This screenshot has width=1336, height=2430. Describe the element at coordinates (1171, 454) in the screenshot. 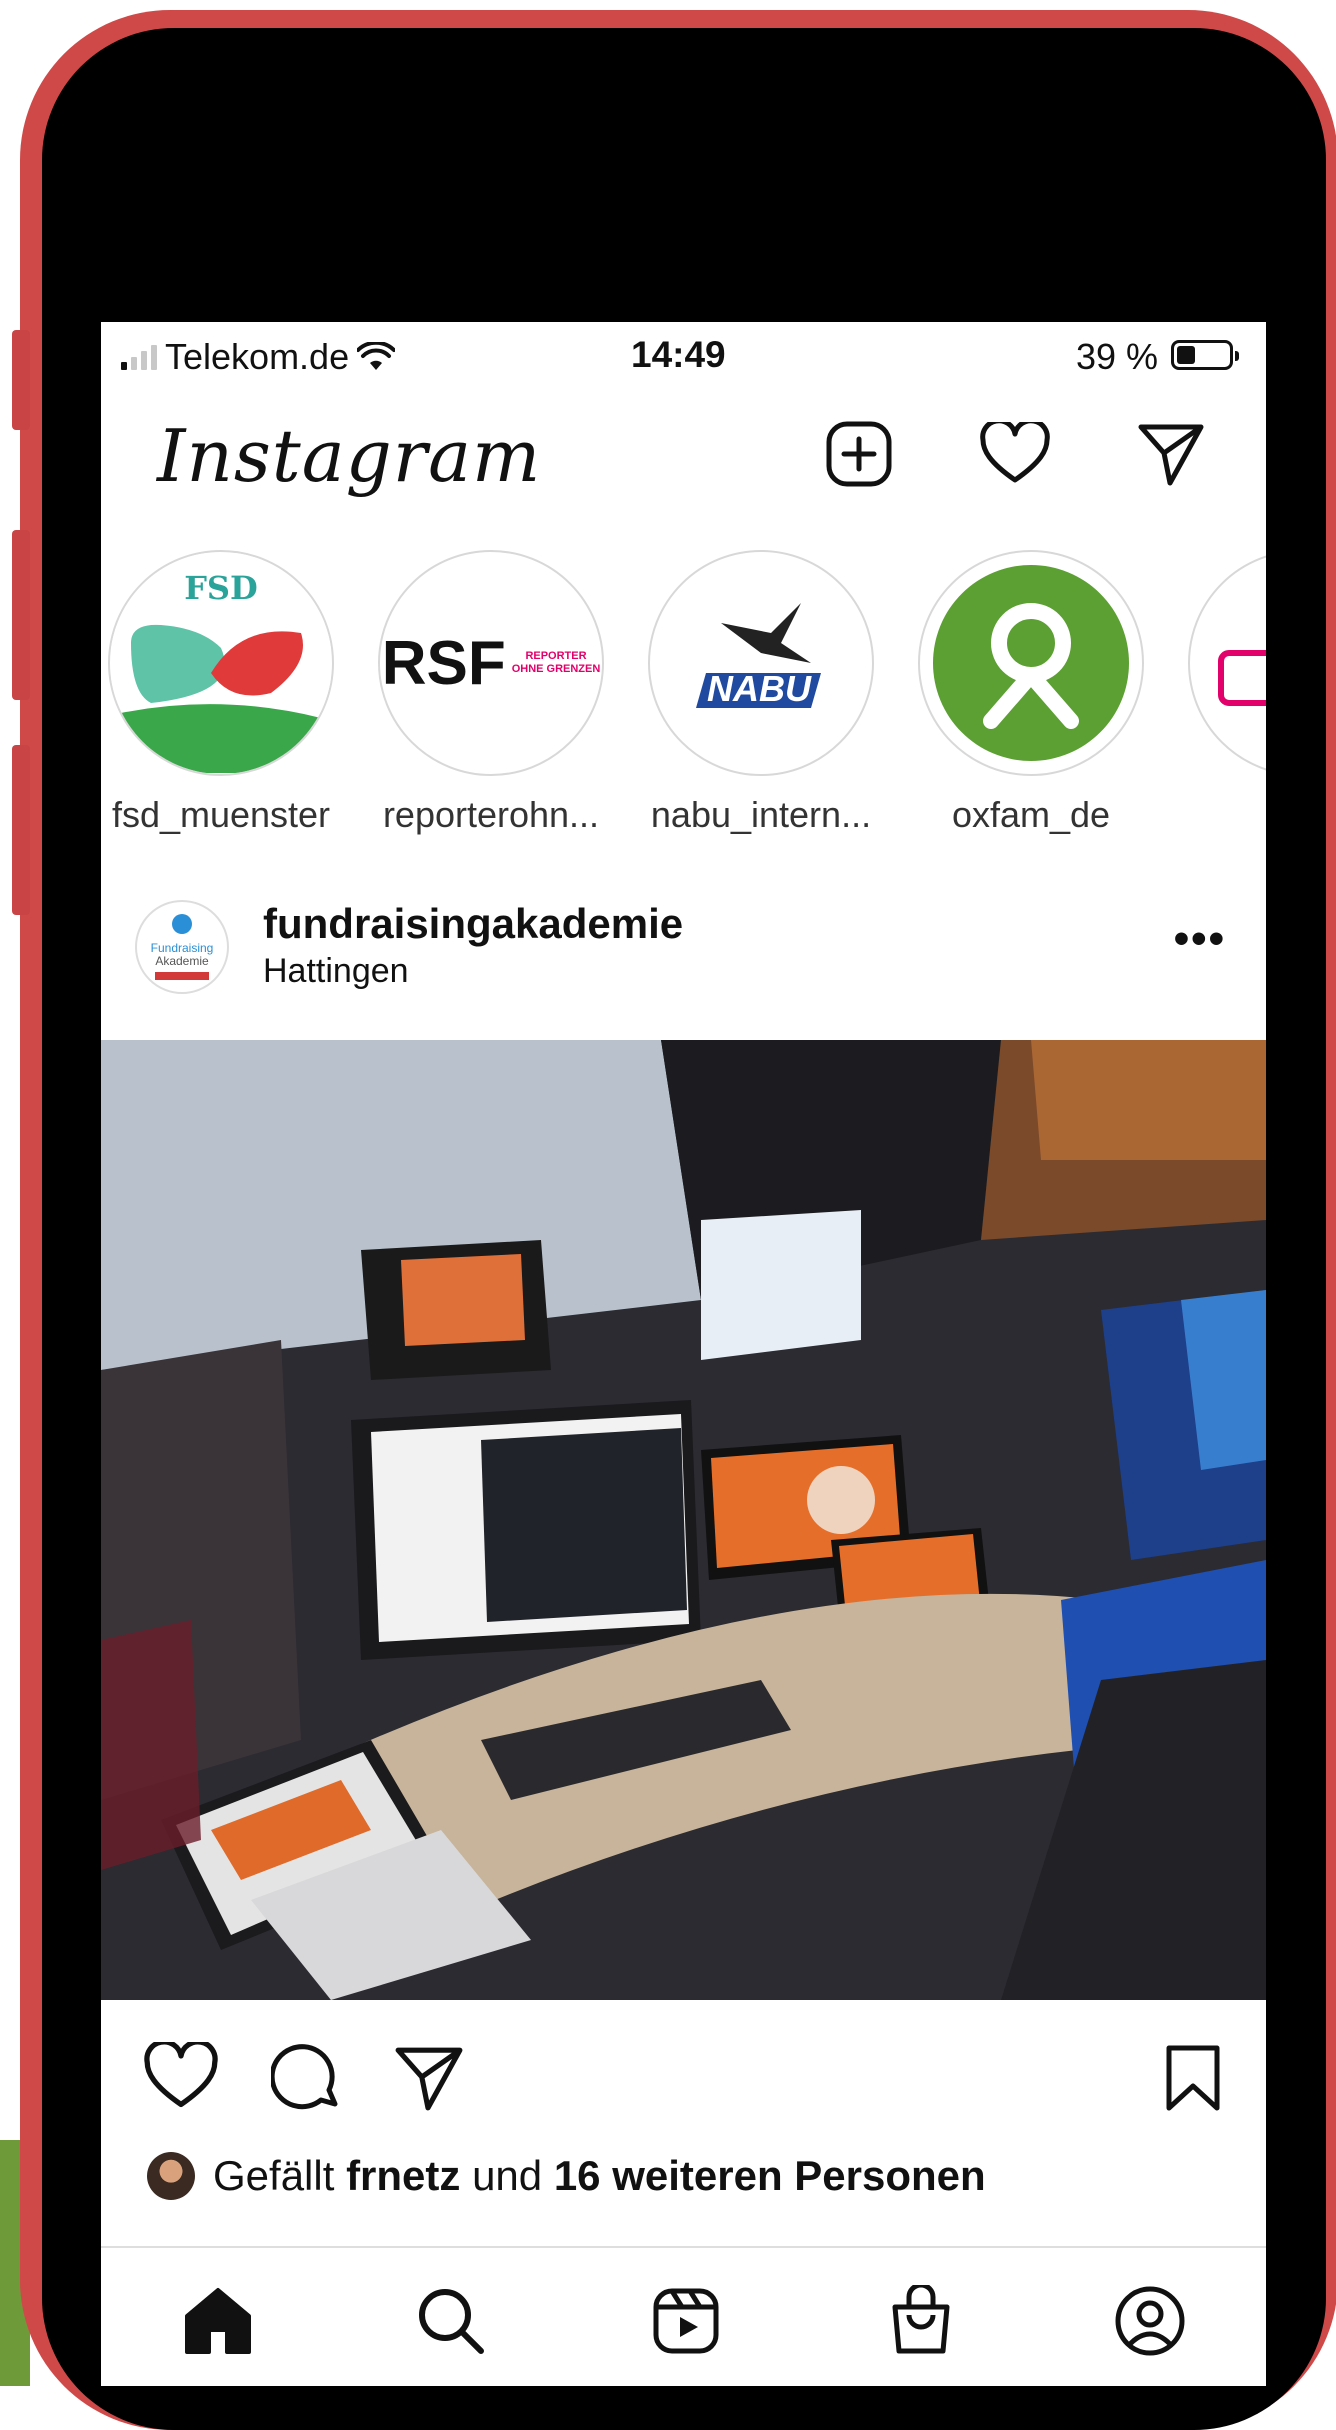

I see `send-icon` at that location.